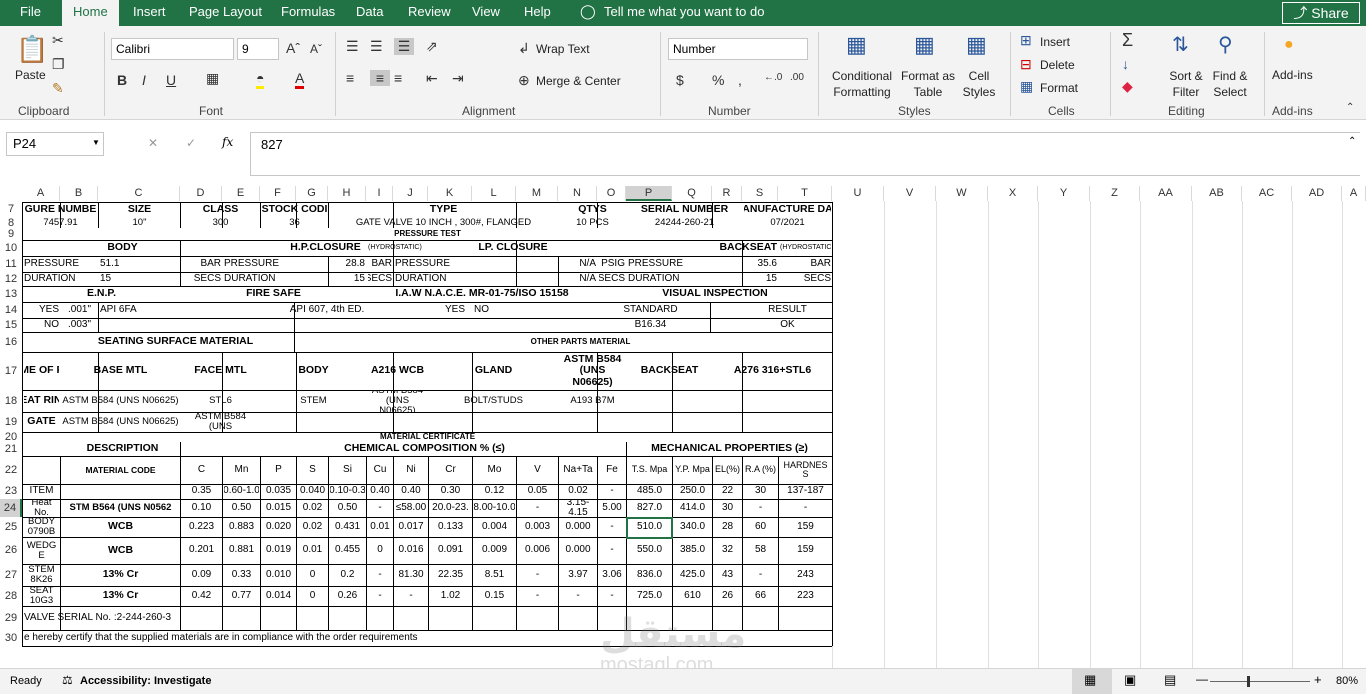 The image size is (1366, 694). I want to click on zoom-level: 80%, so click(1347, 681).